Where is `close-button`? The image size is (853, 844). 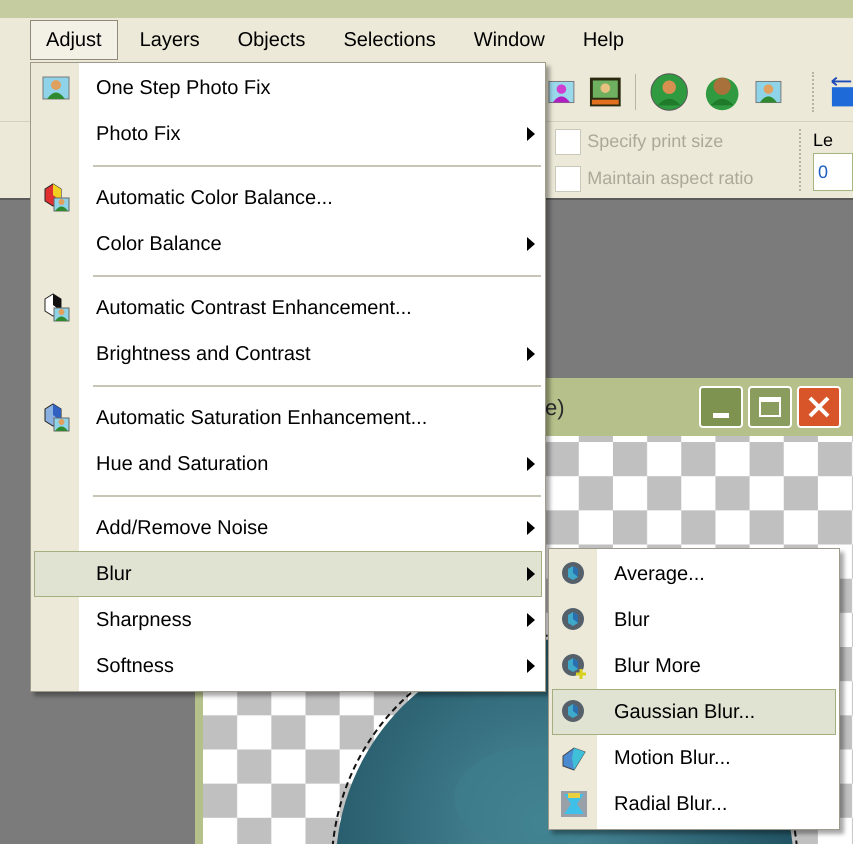 close-button is located at coordinates (819, 407).